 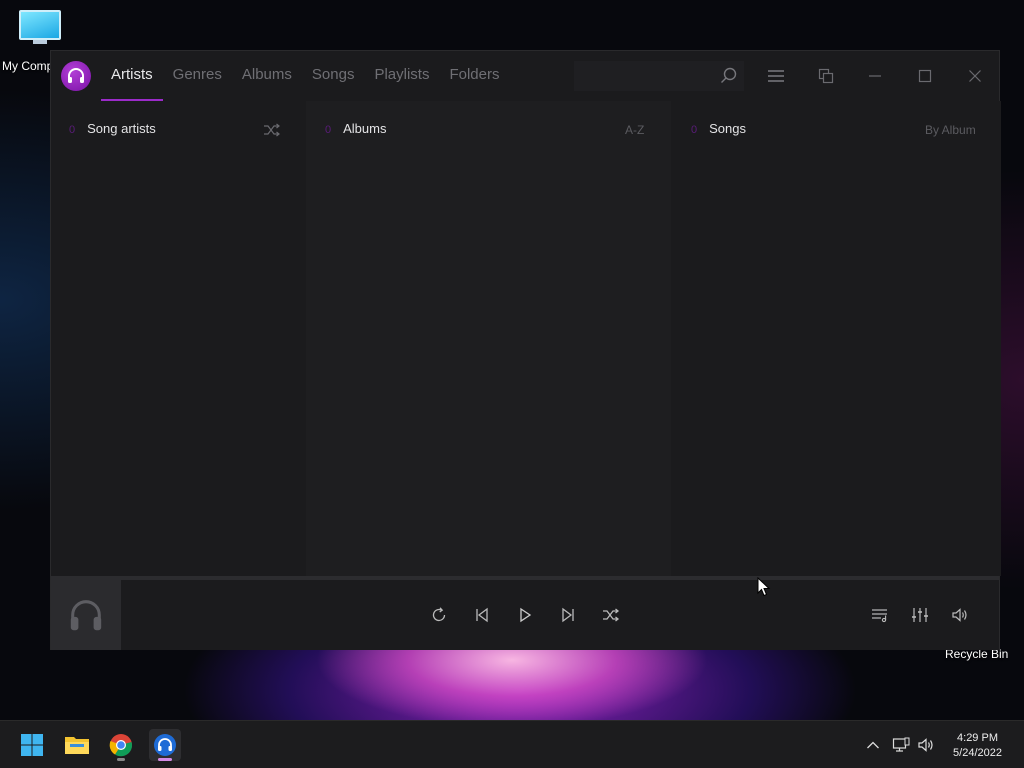 I want to click on start-windows-icon, so click(x=32, y=745).